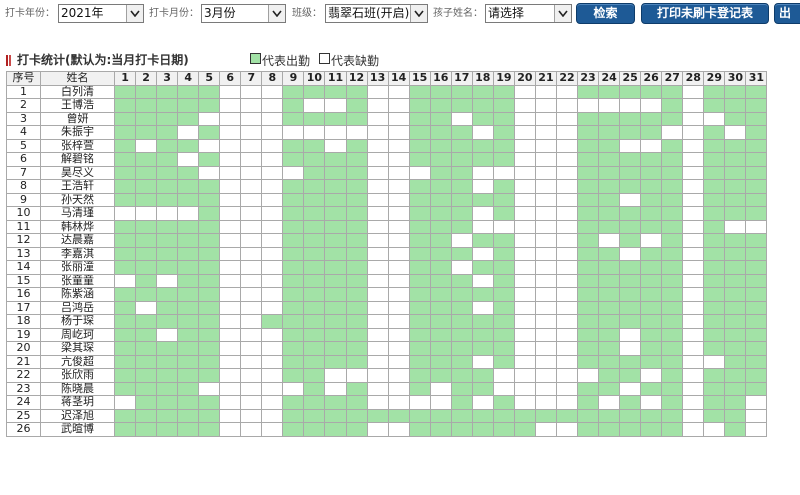 This screenshot has height=495, width=800. I want to click on header-day: 16, so click(440, 78).